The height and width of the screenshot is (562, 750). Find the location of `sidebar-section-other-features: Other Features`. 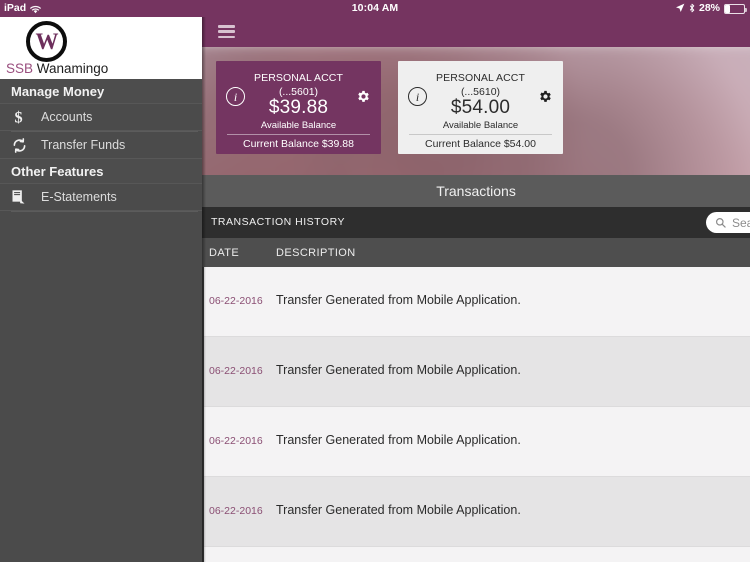

sidebar-section-other-features: Other Features is located at coordinates (101, 171).